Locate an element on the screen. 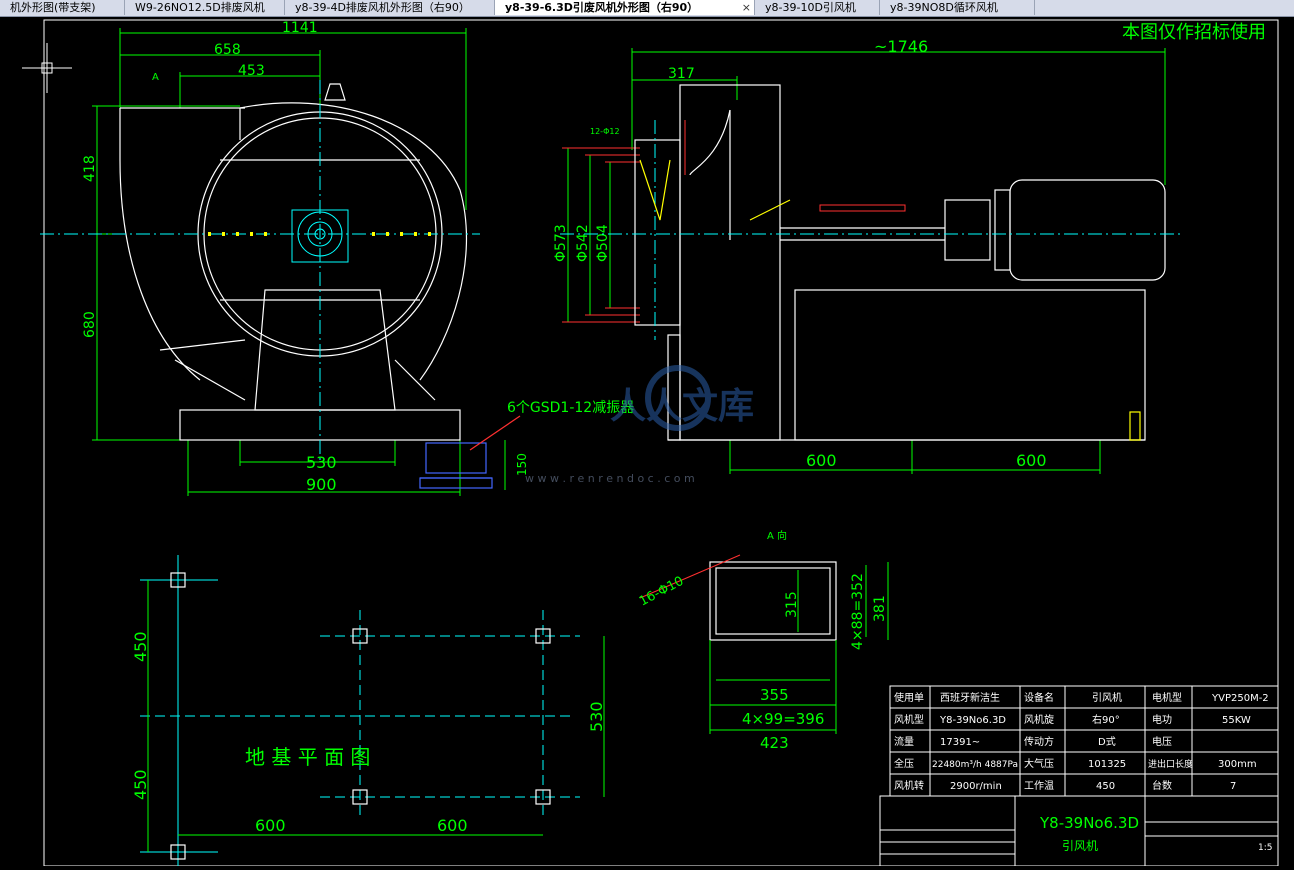  foundation-title: 地 基 平 面 图 is located at coordinates (307, 757).